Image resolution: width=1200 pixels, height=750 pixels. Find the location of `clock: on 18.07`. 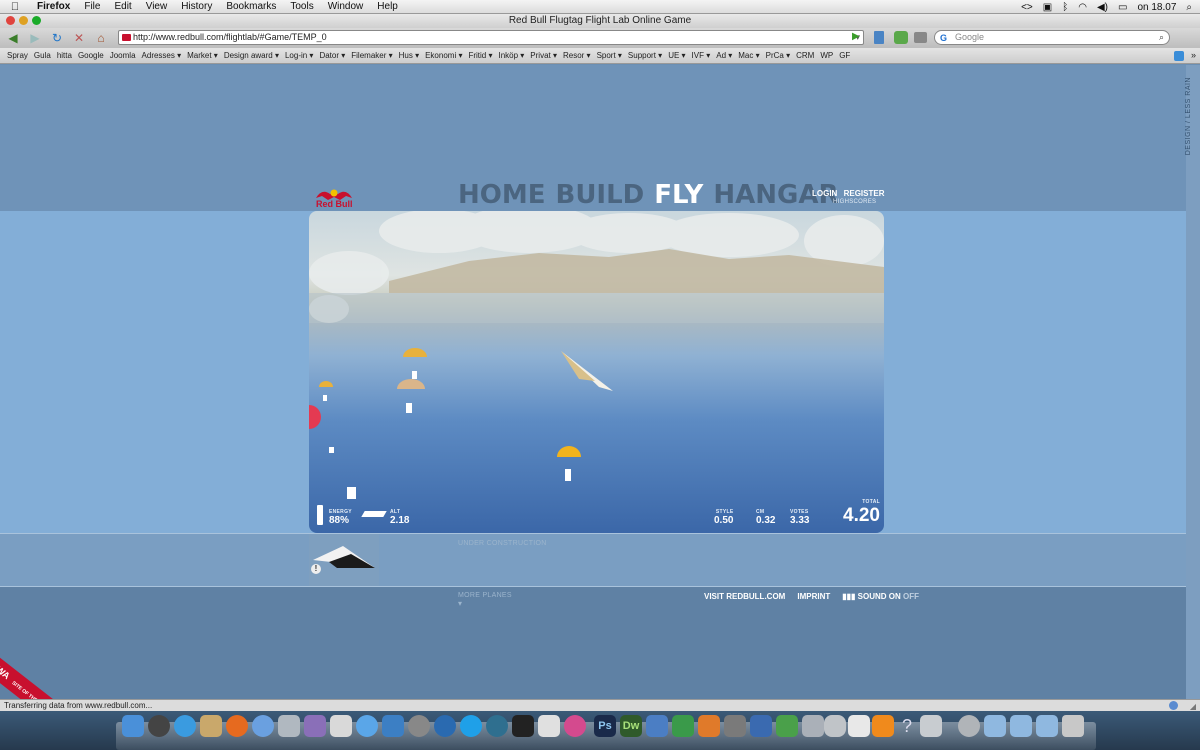

clock: on 18.07 is located at coordinates (1156, 7).